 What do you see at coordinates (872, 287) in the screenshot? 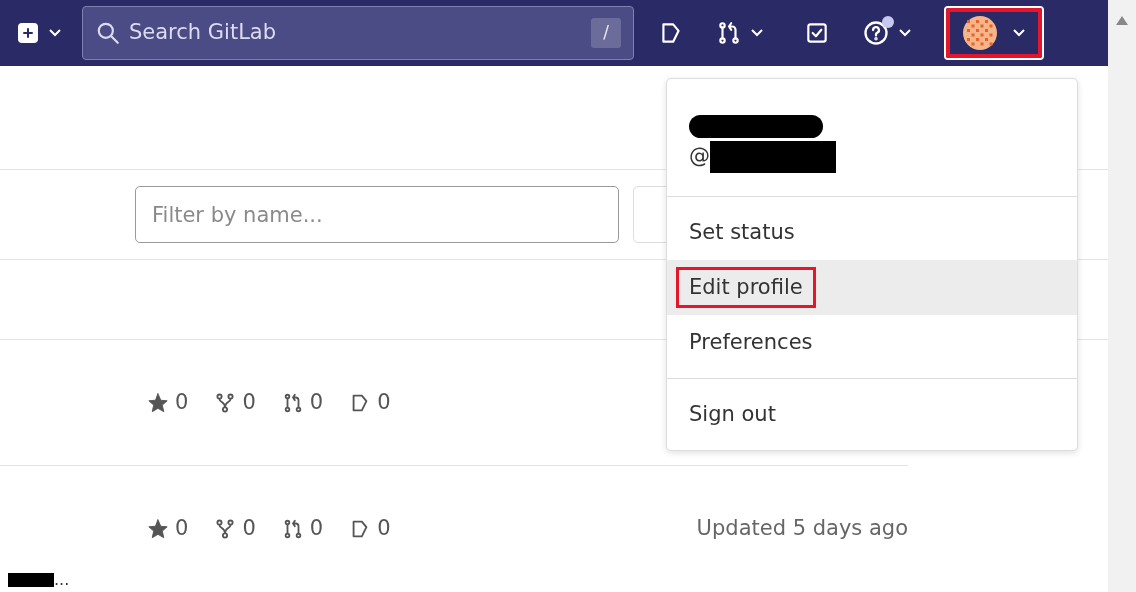
I see `menu-item: Edit profile` at bounding box center [872, 287].